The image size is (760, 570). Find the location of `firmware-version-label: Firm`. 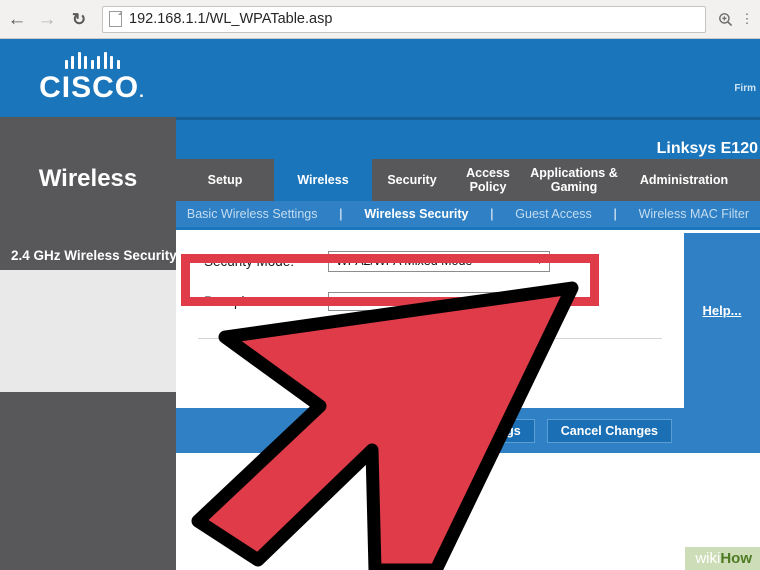

firmware-version-label: Firm is located at coordinates (745, 88).